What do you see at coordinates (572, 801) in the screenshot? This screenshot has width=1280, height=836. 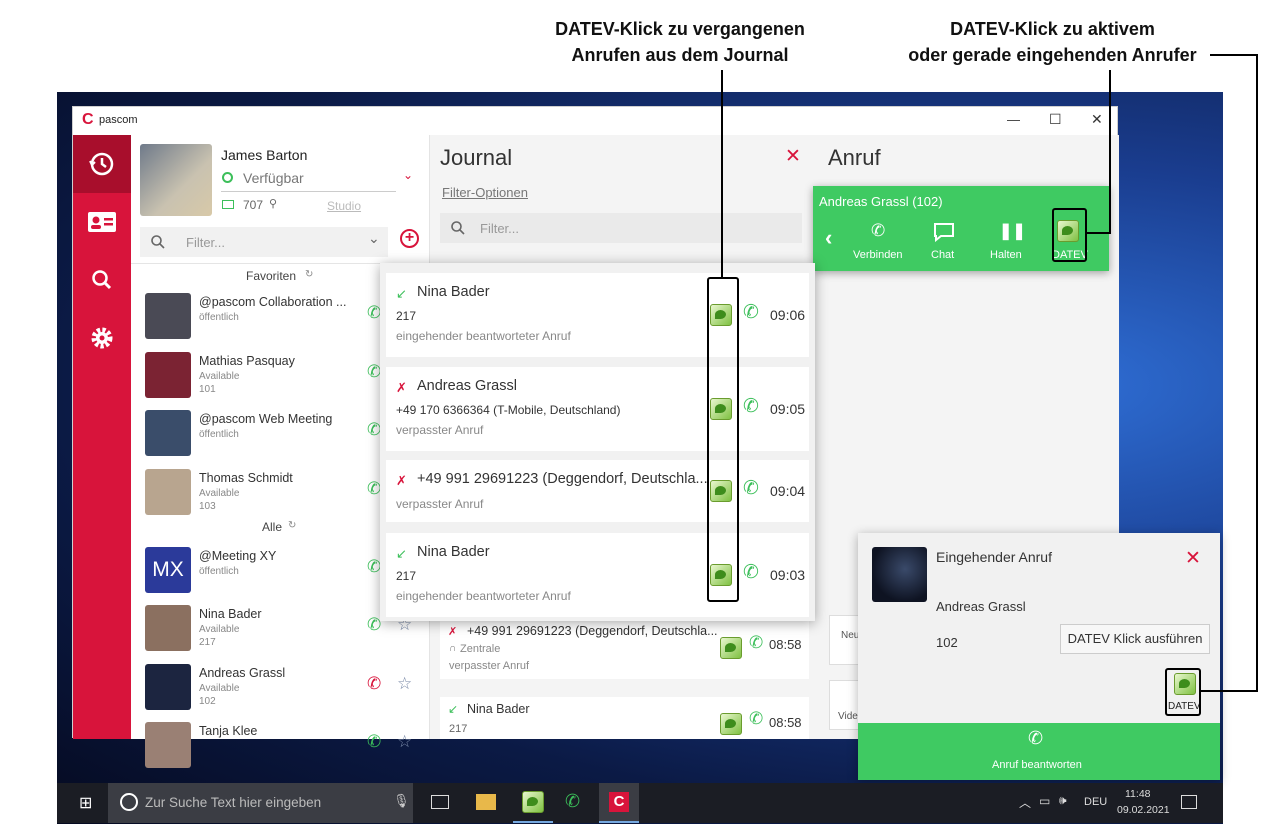 I see `phone-app-icon: ✆` at bounding box center [572, 801].